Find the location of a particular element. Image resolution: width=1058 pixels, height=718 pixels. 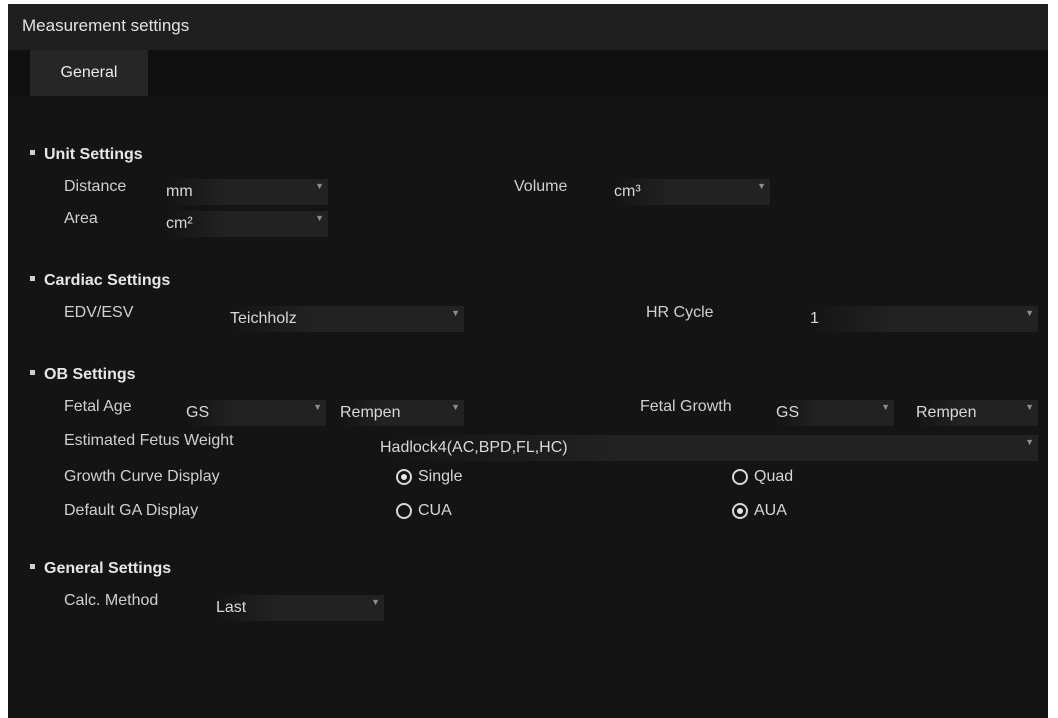

section-title-label: Cardiac Settings is located at coordinates (107, 280).